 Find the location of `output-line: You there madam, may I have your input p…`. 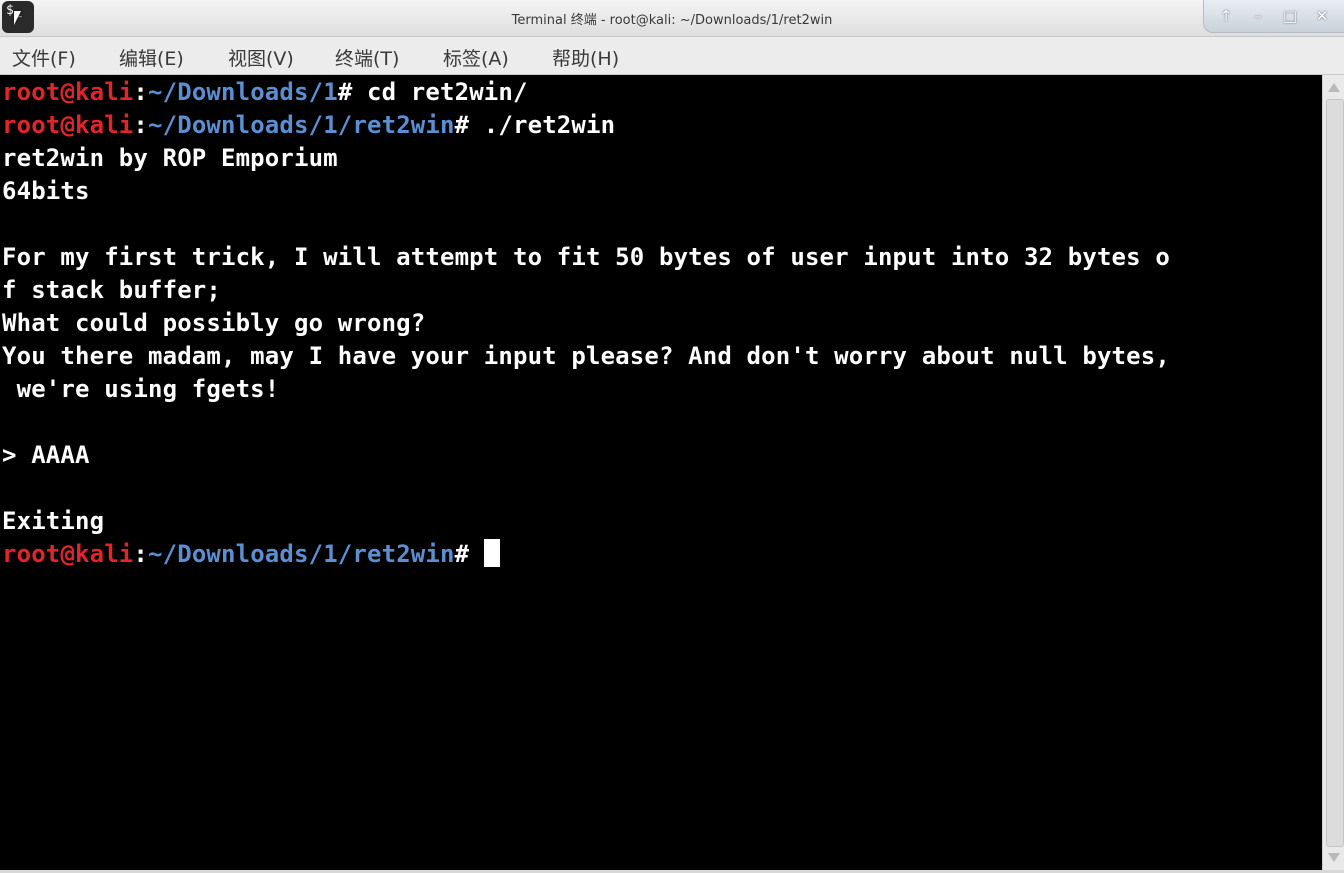

output-line: You there madam, may I have your input p… is located at coordinates (586, 356).